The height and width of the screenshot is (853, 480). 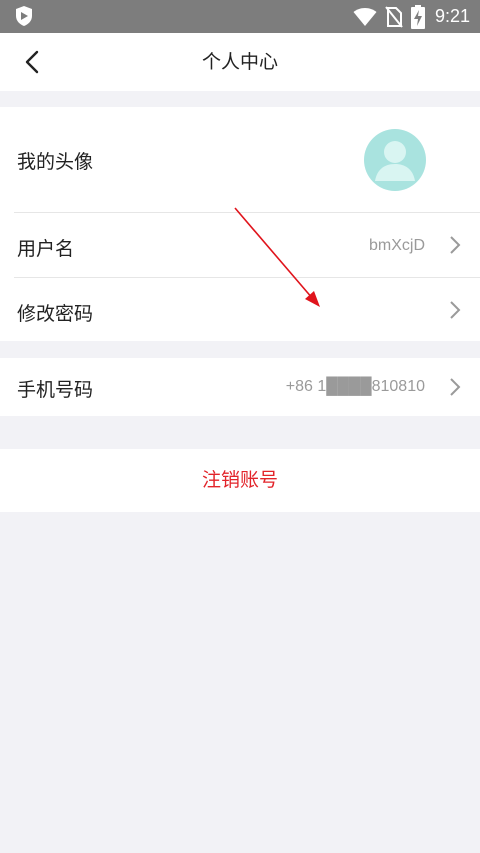 What do you see at coordinates (240, 309) in the screenshot?
I see `change-password-row: 修改密码` at bounding box center [240, 309].